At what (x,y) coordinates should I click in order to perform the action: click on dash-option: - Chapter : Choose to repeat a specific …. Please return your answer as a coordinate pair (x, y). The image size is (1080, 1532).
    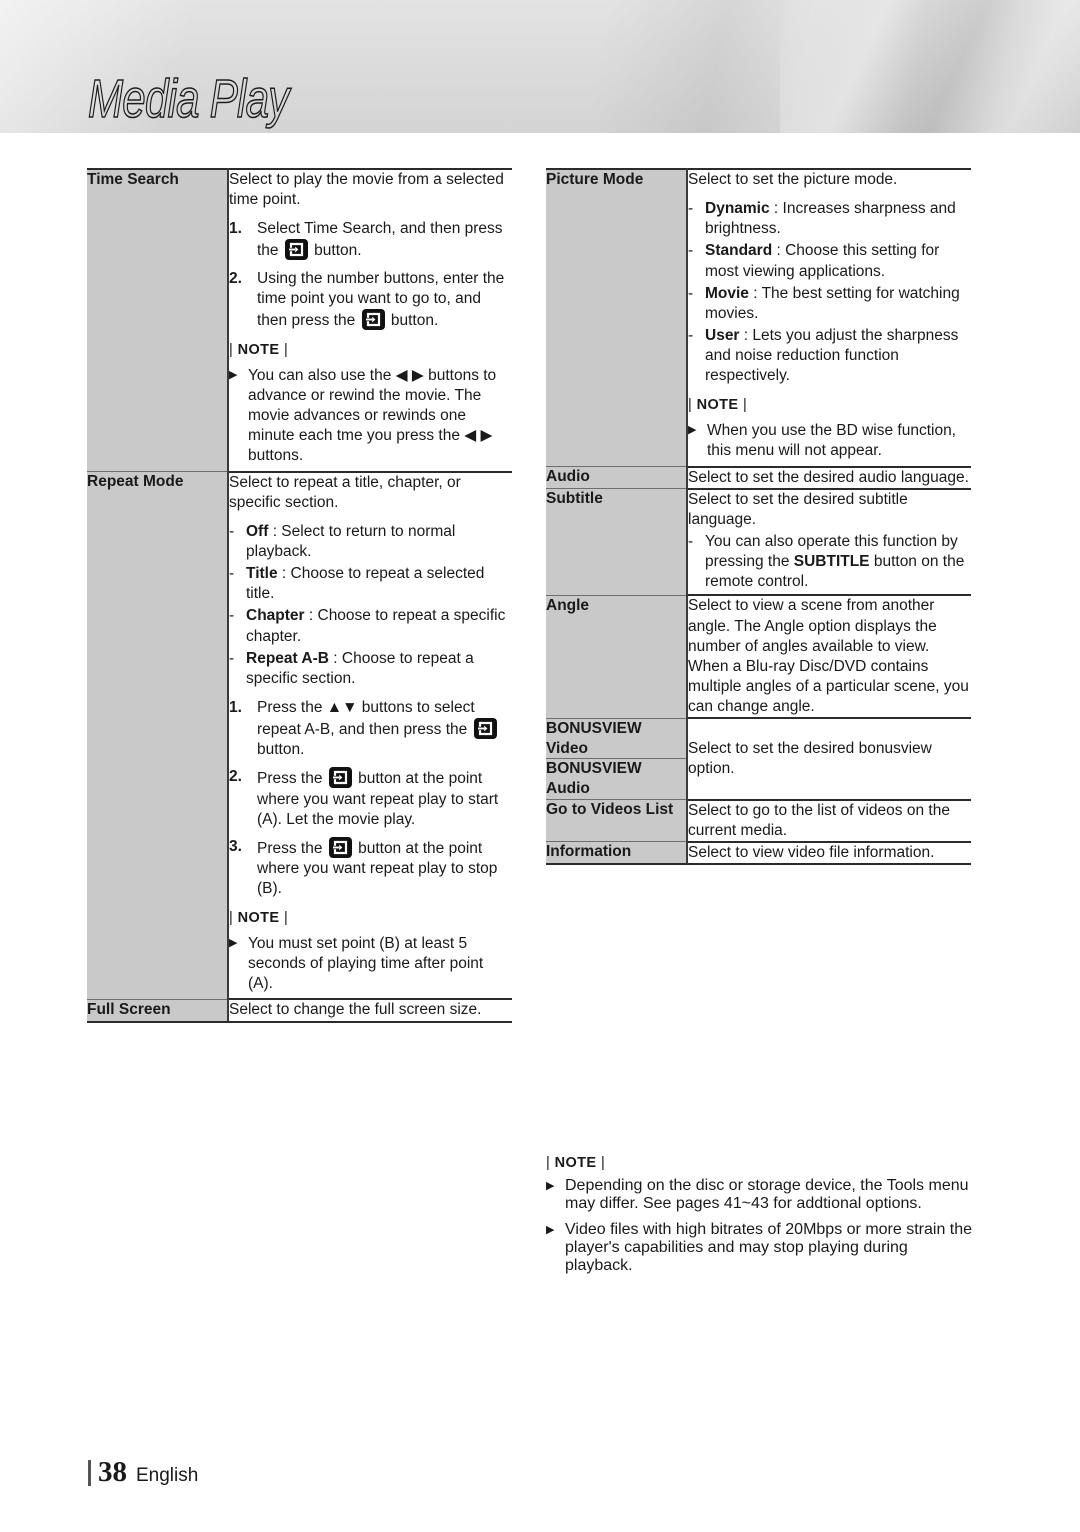
    Looking at the image, I should click on (370, 626).